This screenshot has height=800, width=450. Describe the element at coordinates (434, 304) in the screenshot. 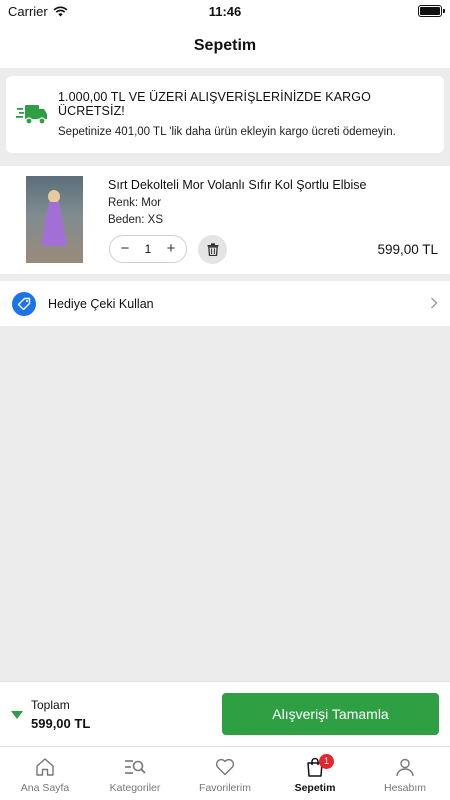

I see `chevron-right-icon` at that location.